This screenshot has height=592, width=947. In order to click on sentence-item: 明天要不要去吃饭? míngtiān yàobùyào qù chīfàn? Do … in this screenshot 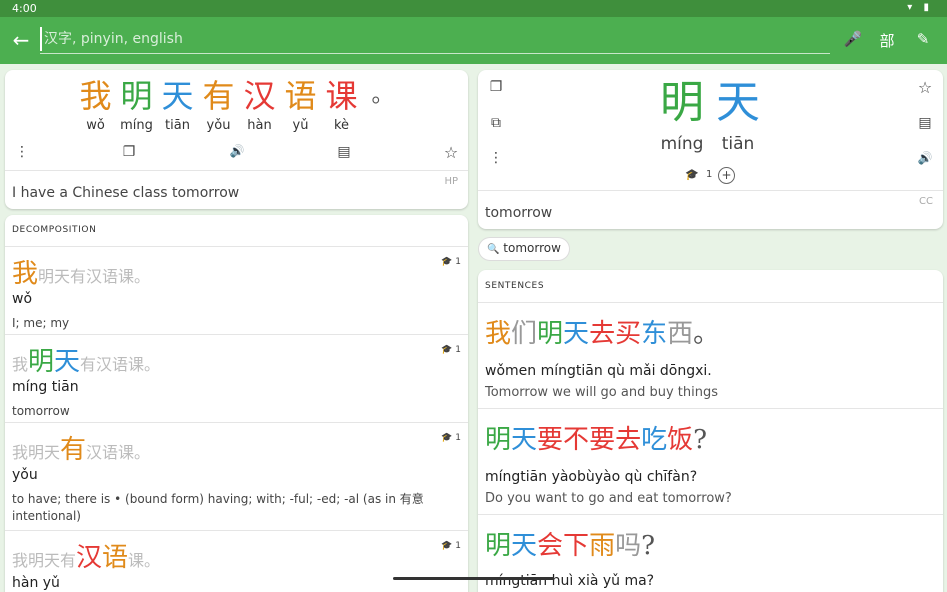, I will do `click(710, 461)`.